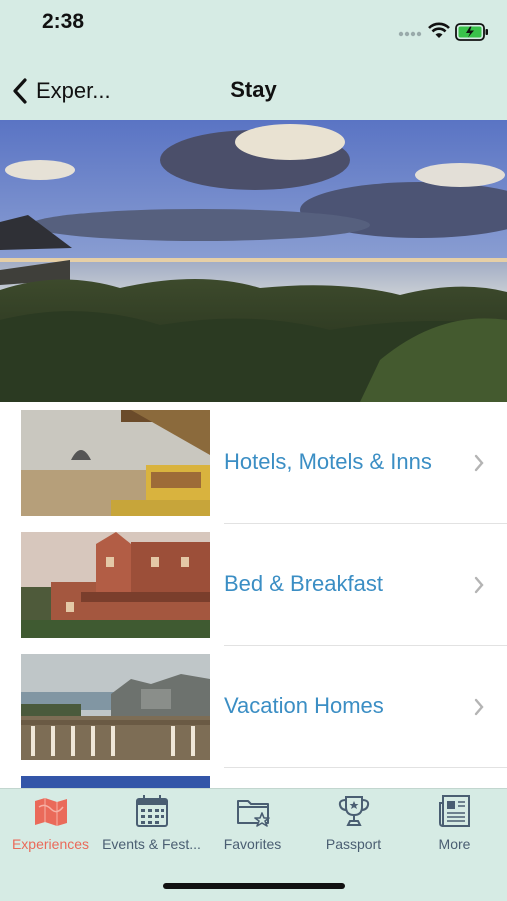 The height and width of the screenshot is (901, 507). Describe the element at coordinates (152, 811) in the screenshot. I see `calendar-icon` at that location.